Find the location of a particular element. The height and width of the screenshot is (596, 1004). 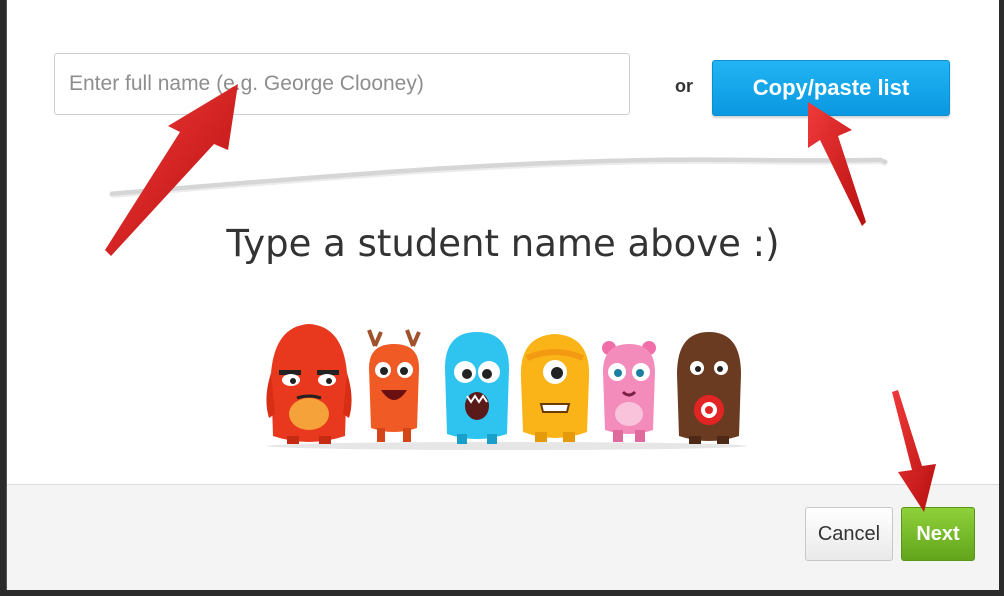

red-monster-icon is located at coordinates (309, 384).